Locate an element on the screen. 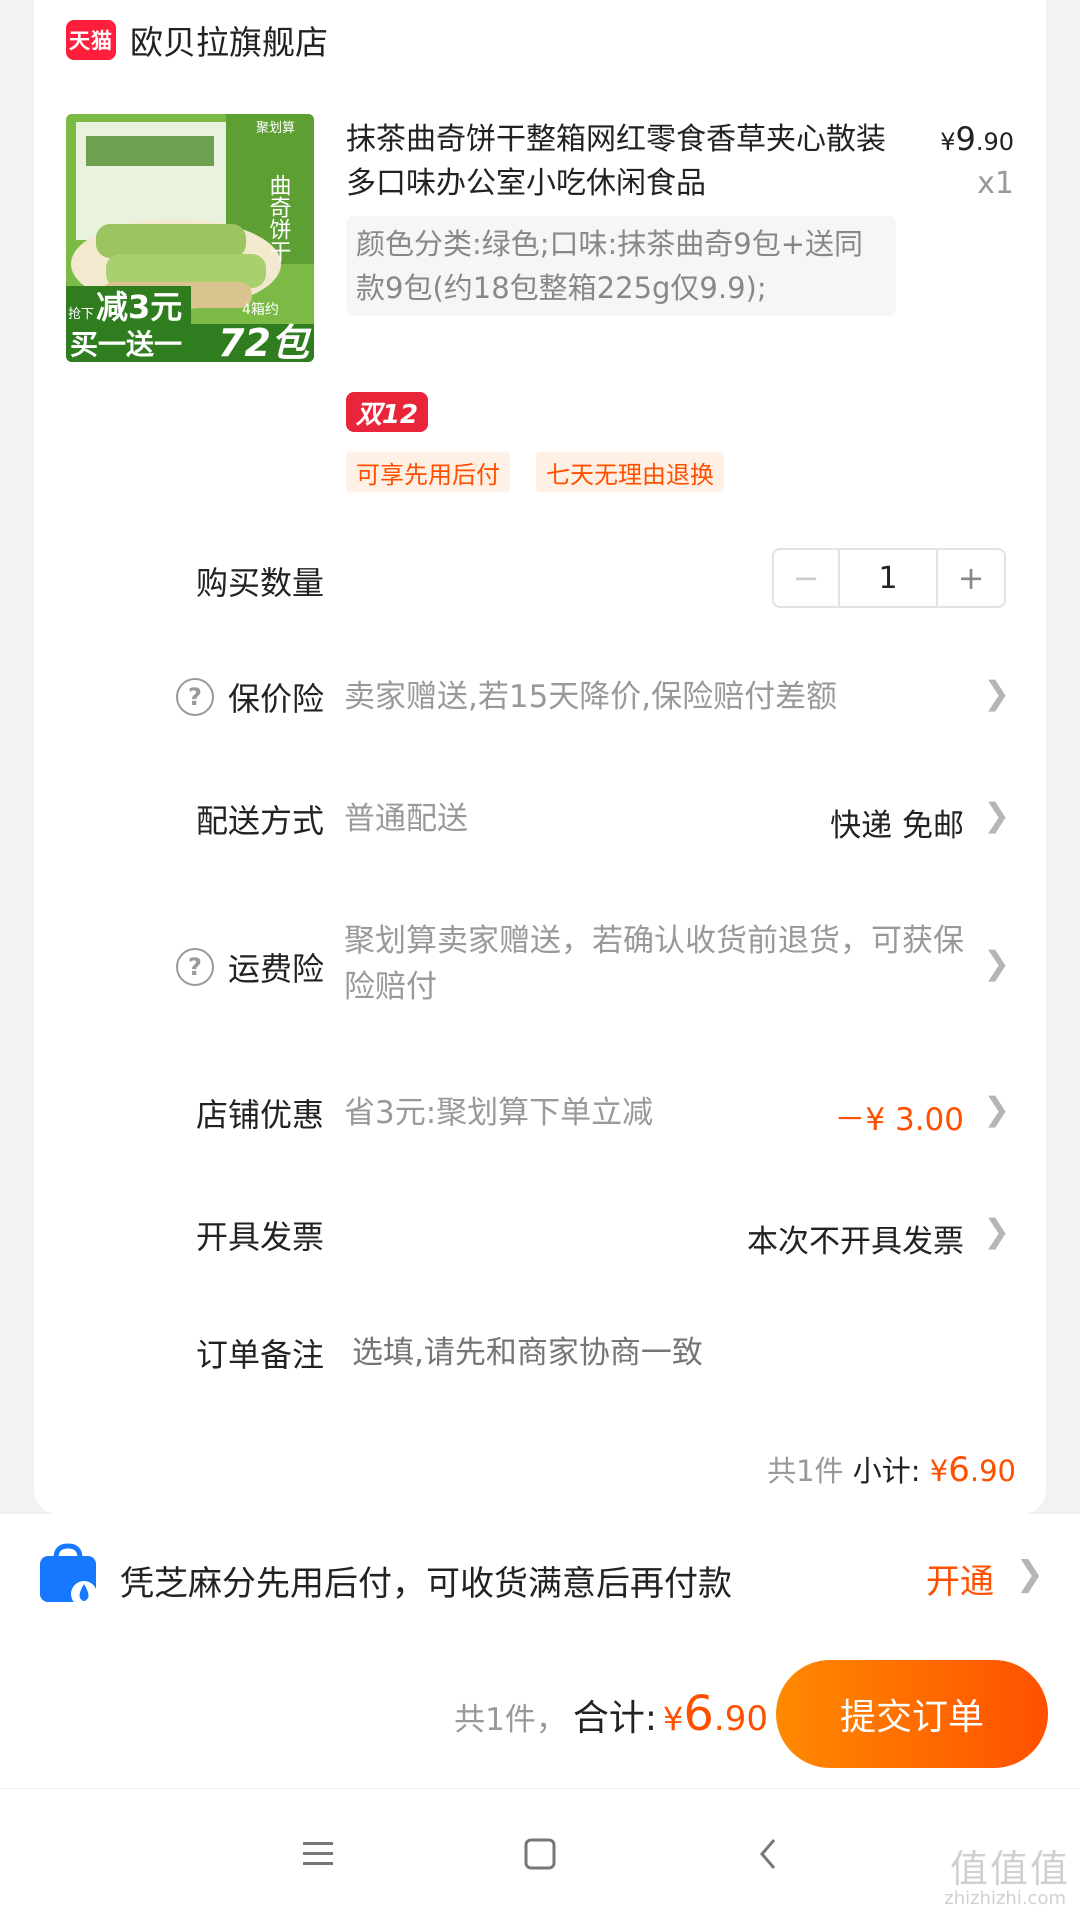  double12-badge: 双12 is located at coordinates (387, 412).